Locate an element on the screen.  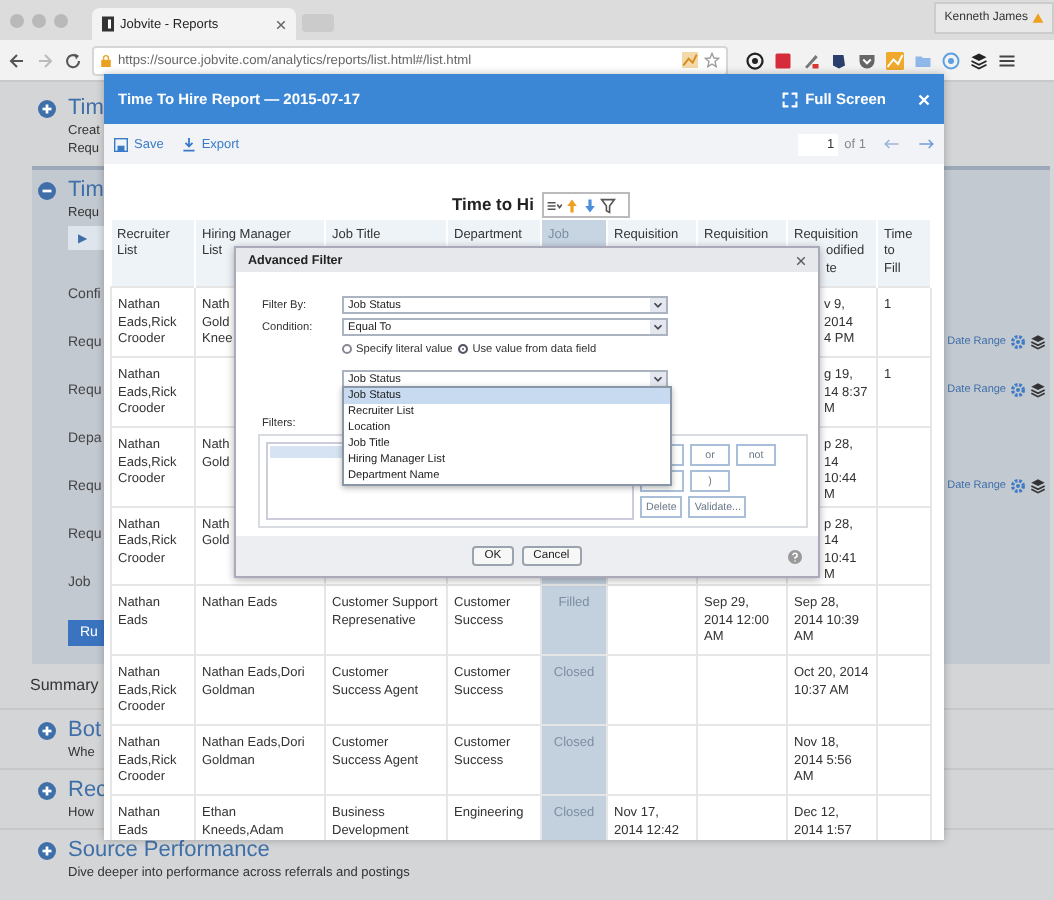
shield-icon is located at coordinates (839, 60).